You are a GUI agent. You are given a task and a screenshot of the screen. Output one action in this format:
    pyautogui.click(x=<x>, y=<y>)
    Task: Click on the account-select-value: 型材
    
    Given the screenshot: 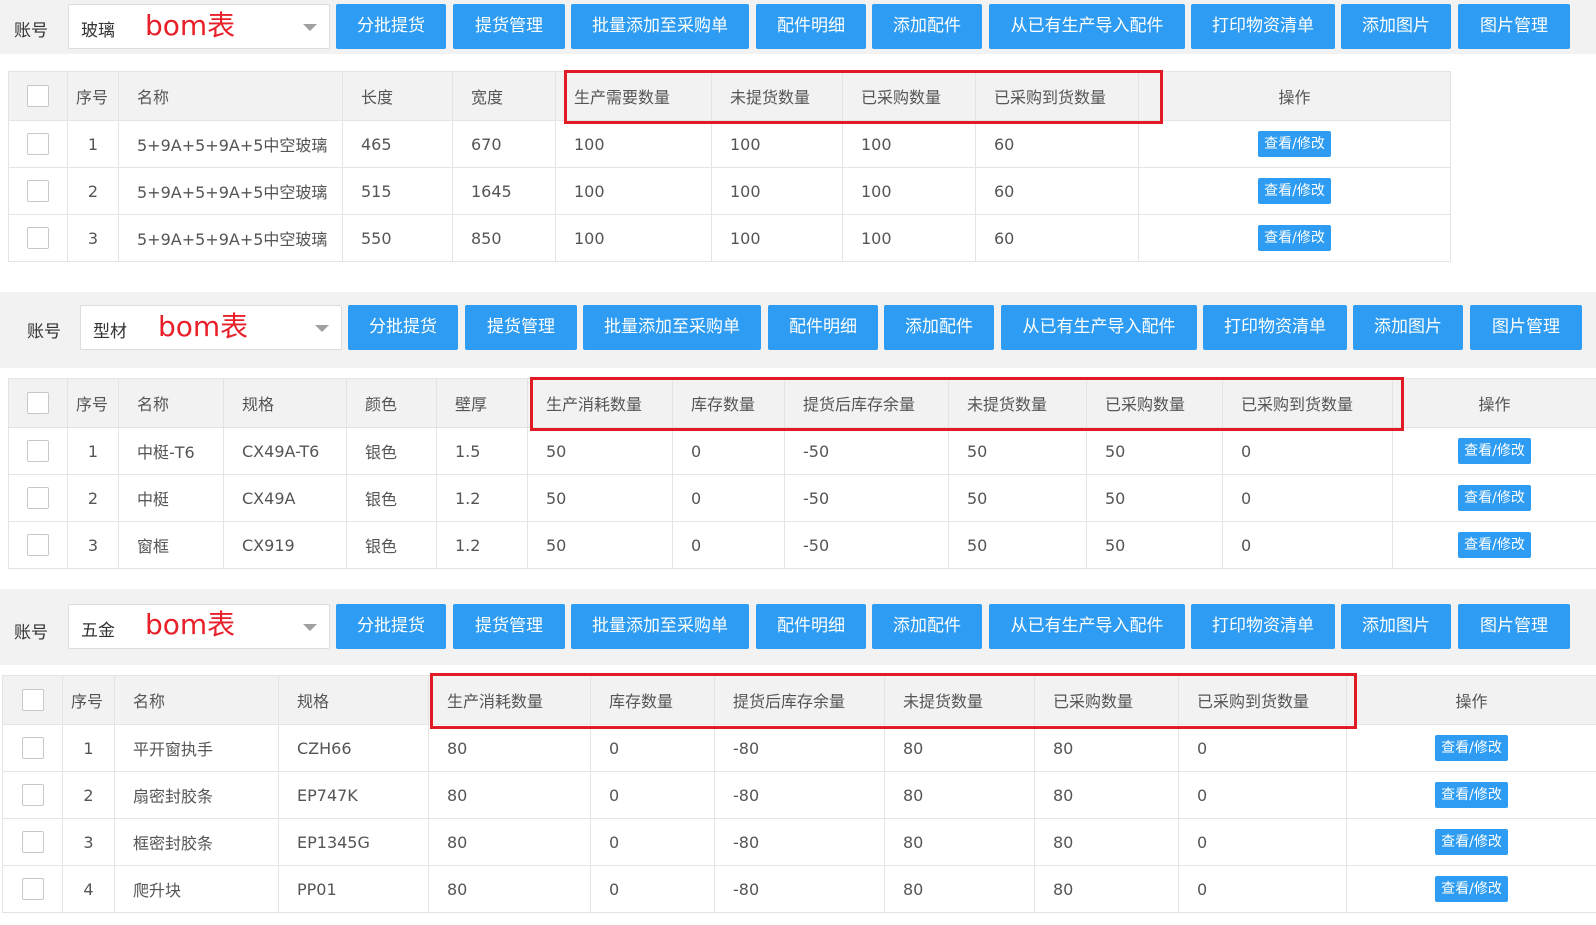 What is the action you would take?
    pyautogui.click(x=110, y=332)
    